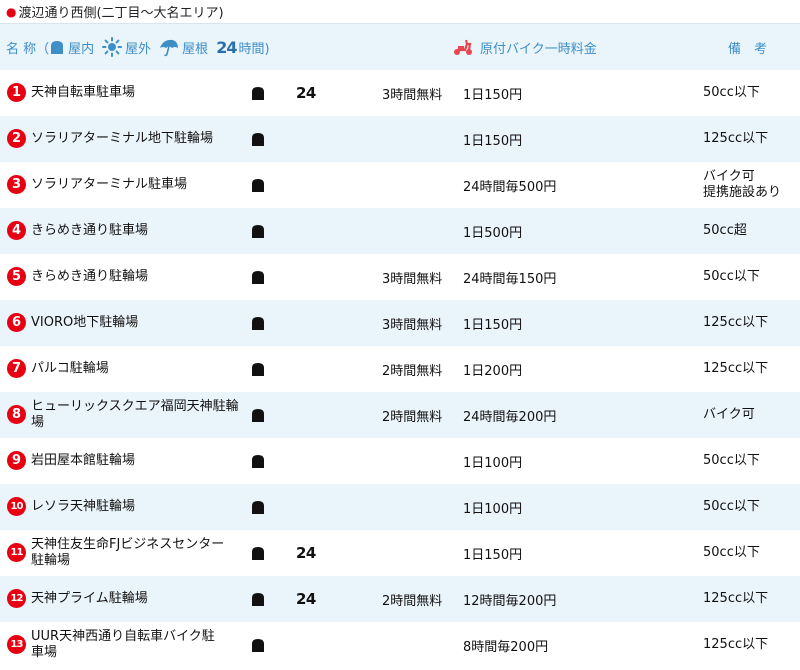 This screenshot has height=670, width=800. I want to click on note-column-header: 備 考, so click(747, 47).